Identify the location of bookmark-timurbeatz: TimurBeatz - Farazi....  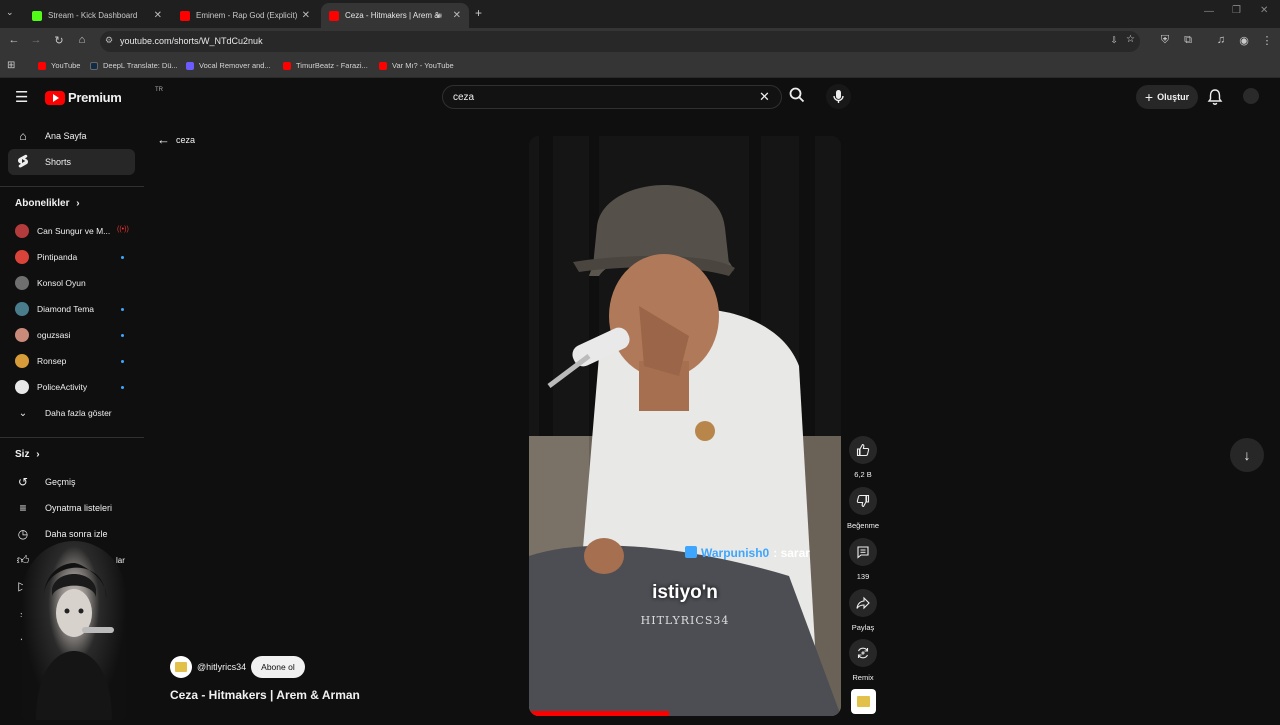
(325, 65).